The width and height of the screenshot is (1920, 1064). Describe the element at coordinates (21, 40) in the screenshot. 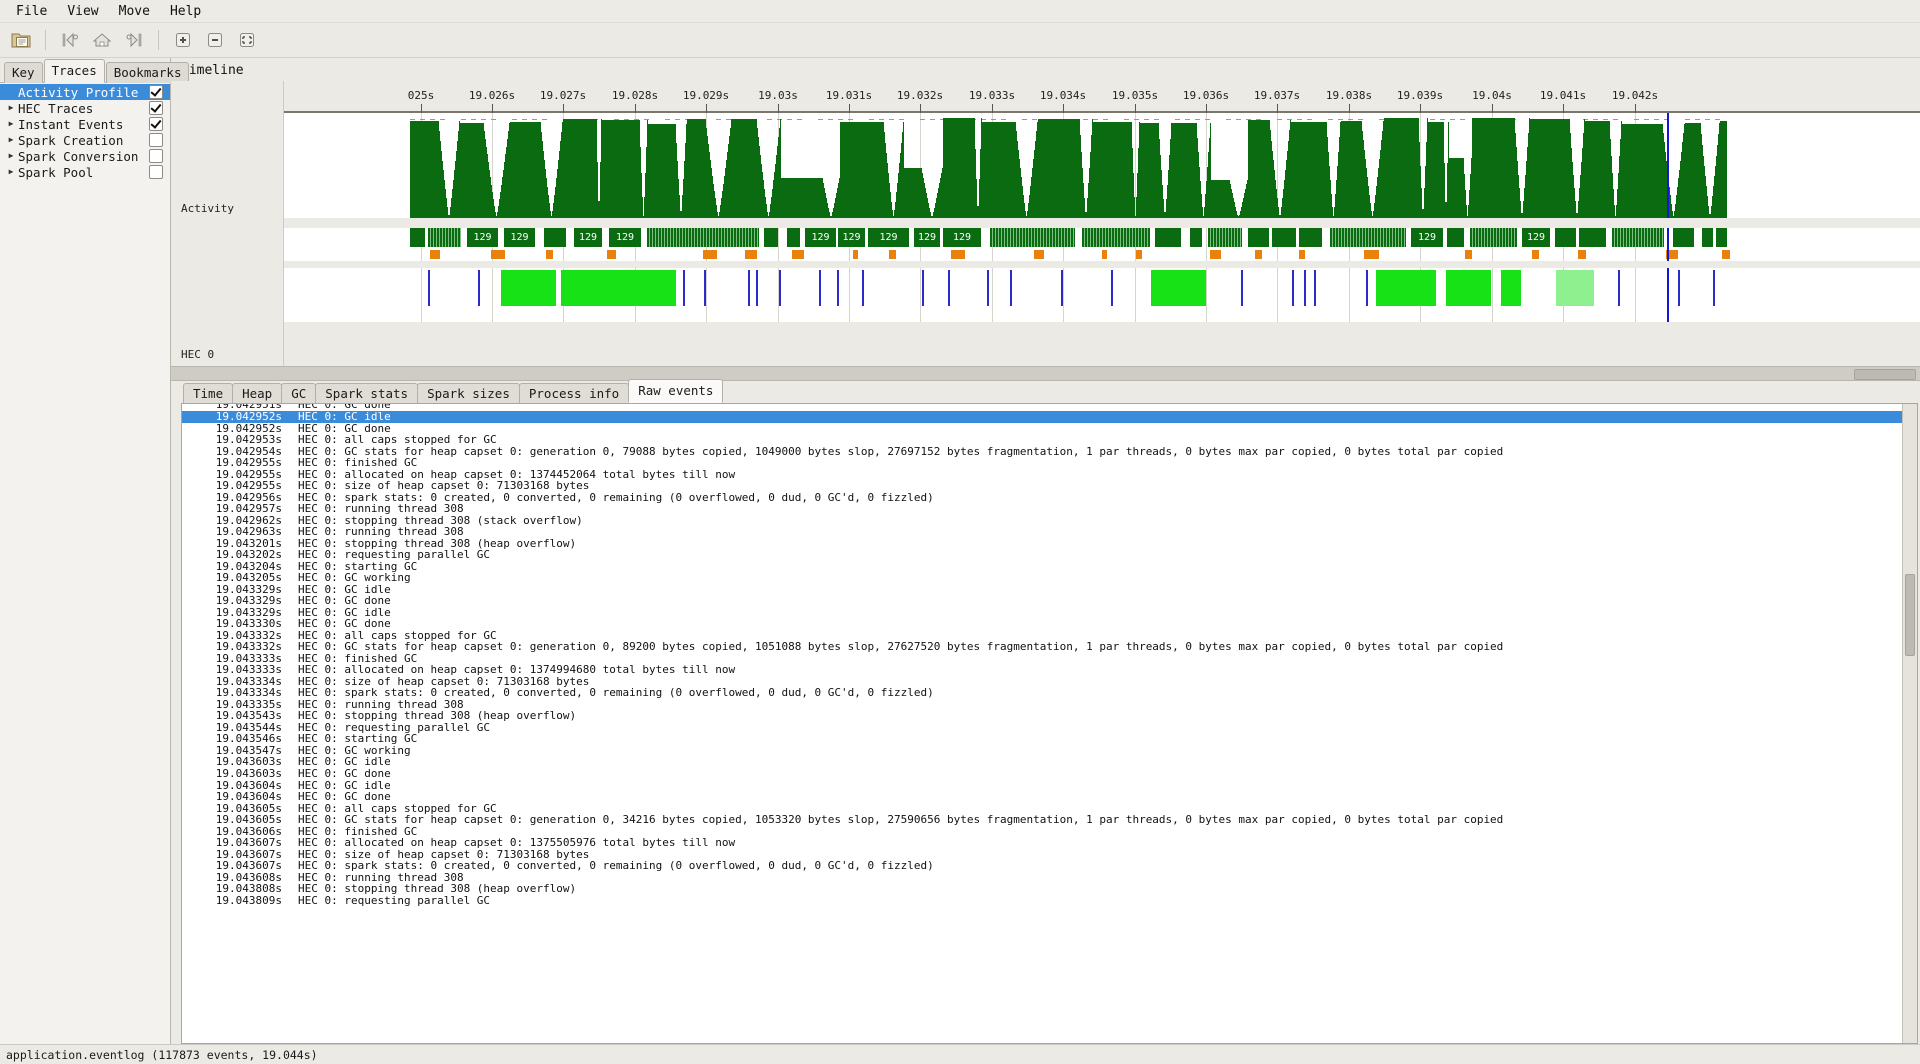

I see `open-file-button` at that location.